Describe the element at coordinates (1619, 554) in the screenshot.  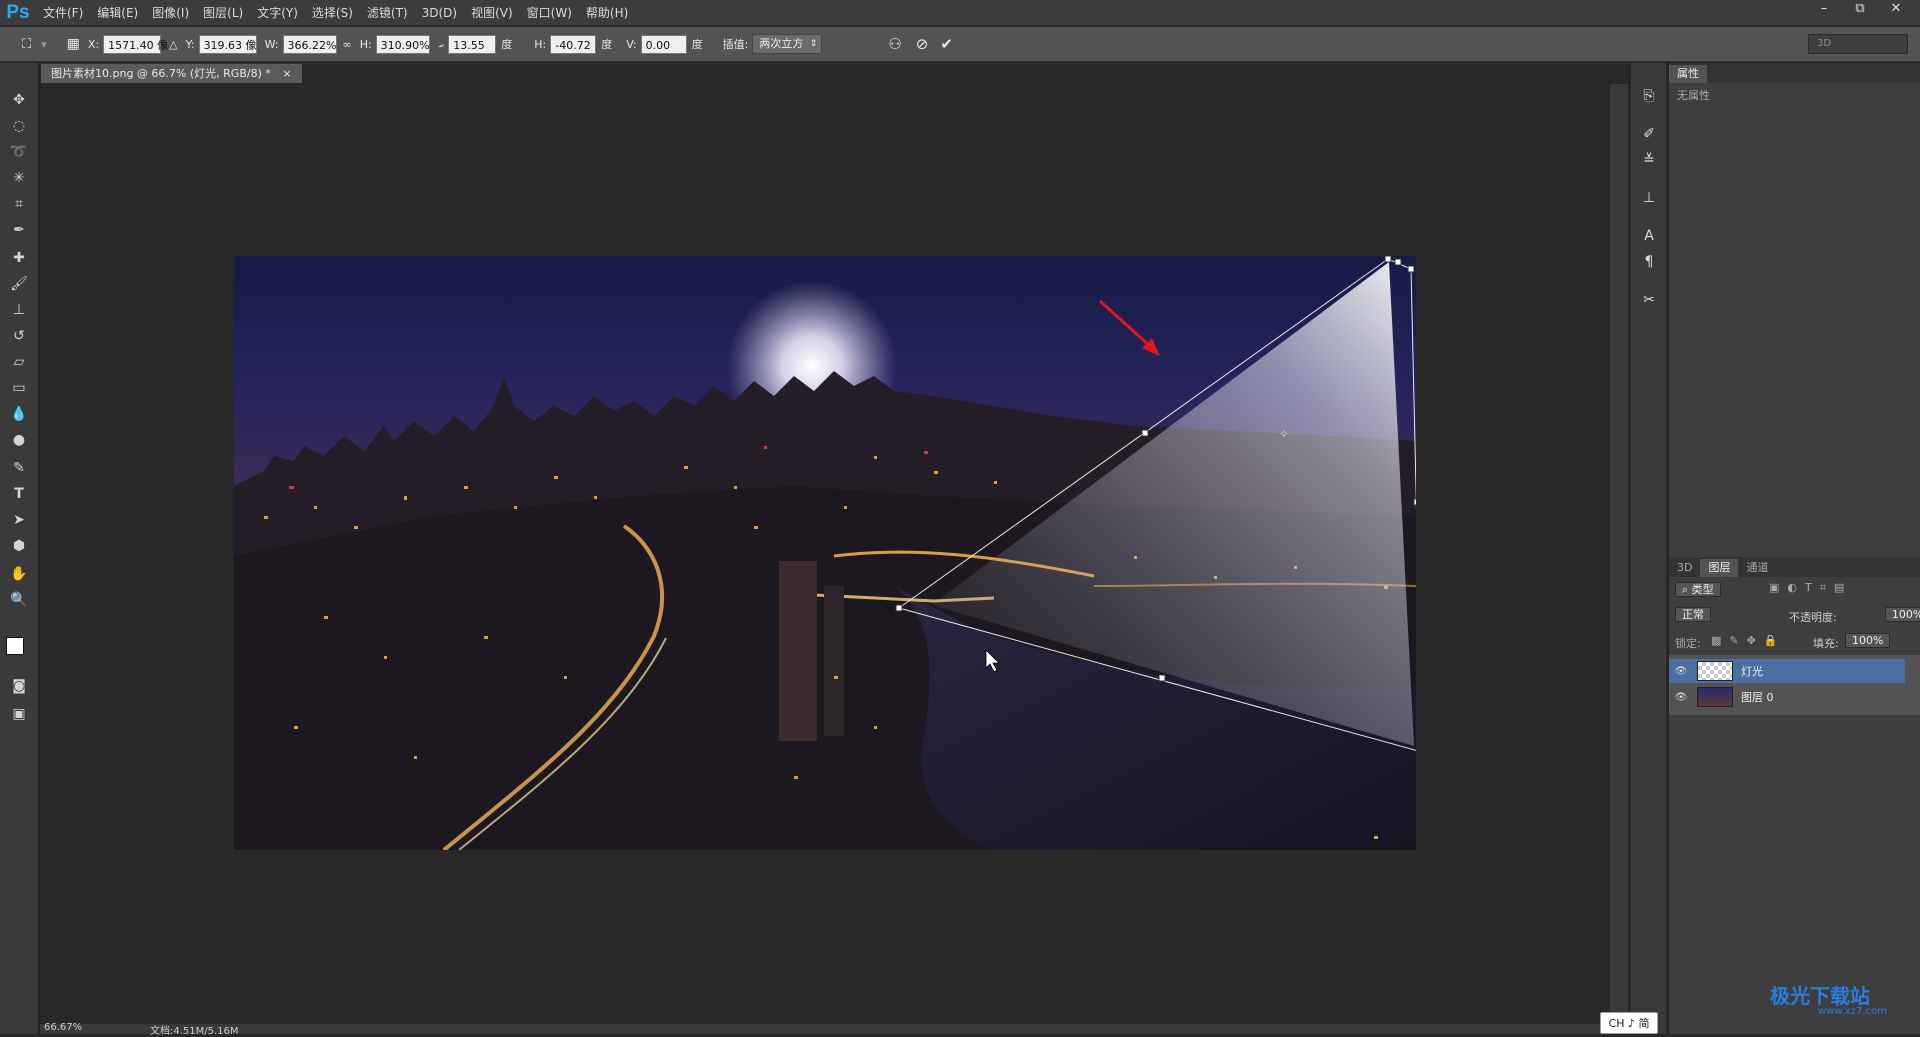
I see `vertical-scrollbar` at that location.